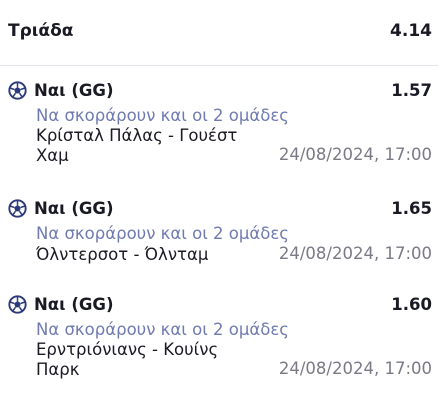 Image resolution: width=438 pixels, height=400 pixels. Describe the element at coordinates (411, 31) in the screenshot. I see `total-odds: 4.14` at that location.